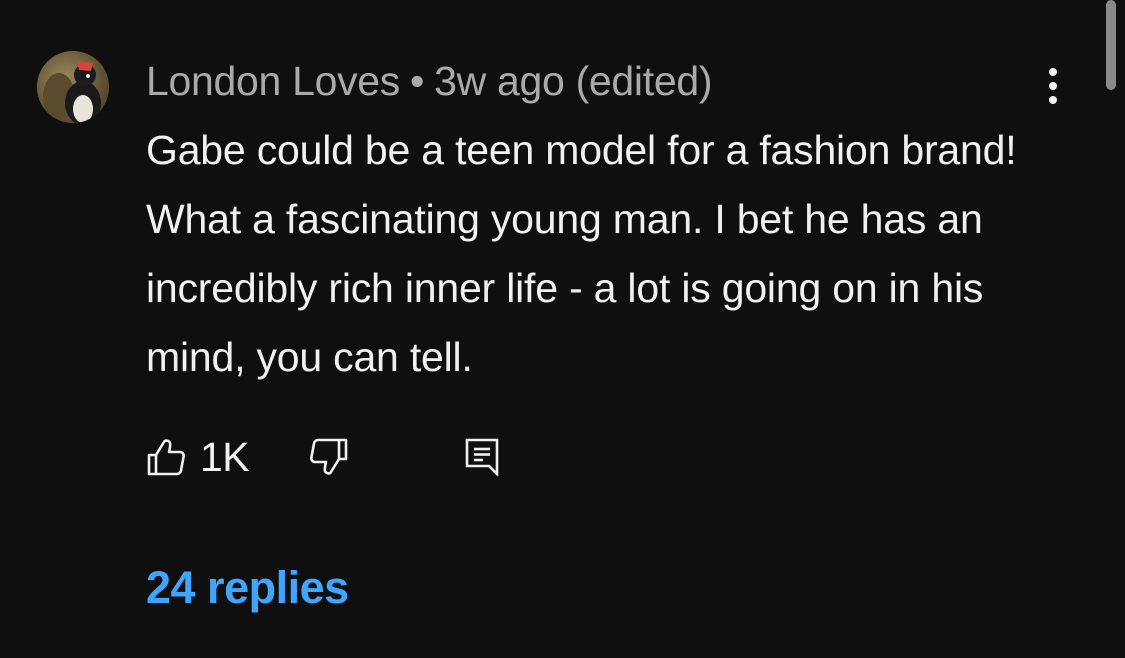  I want to click on avatar, so click(73, 87).